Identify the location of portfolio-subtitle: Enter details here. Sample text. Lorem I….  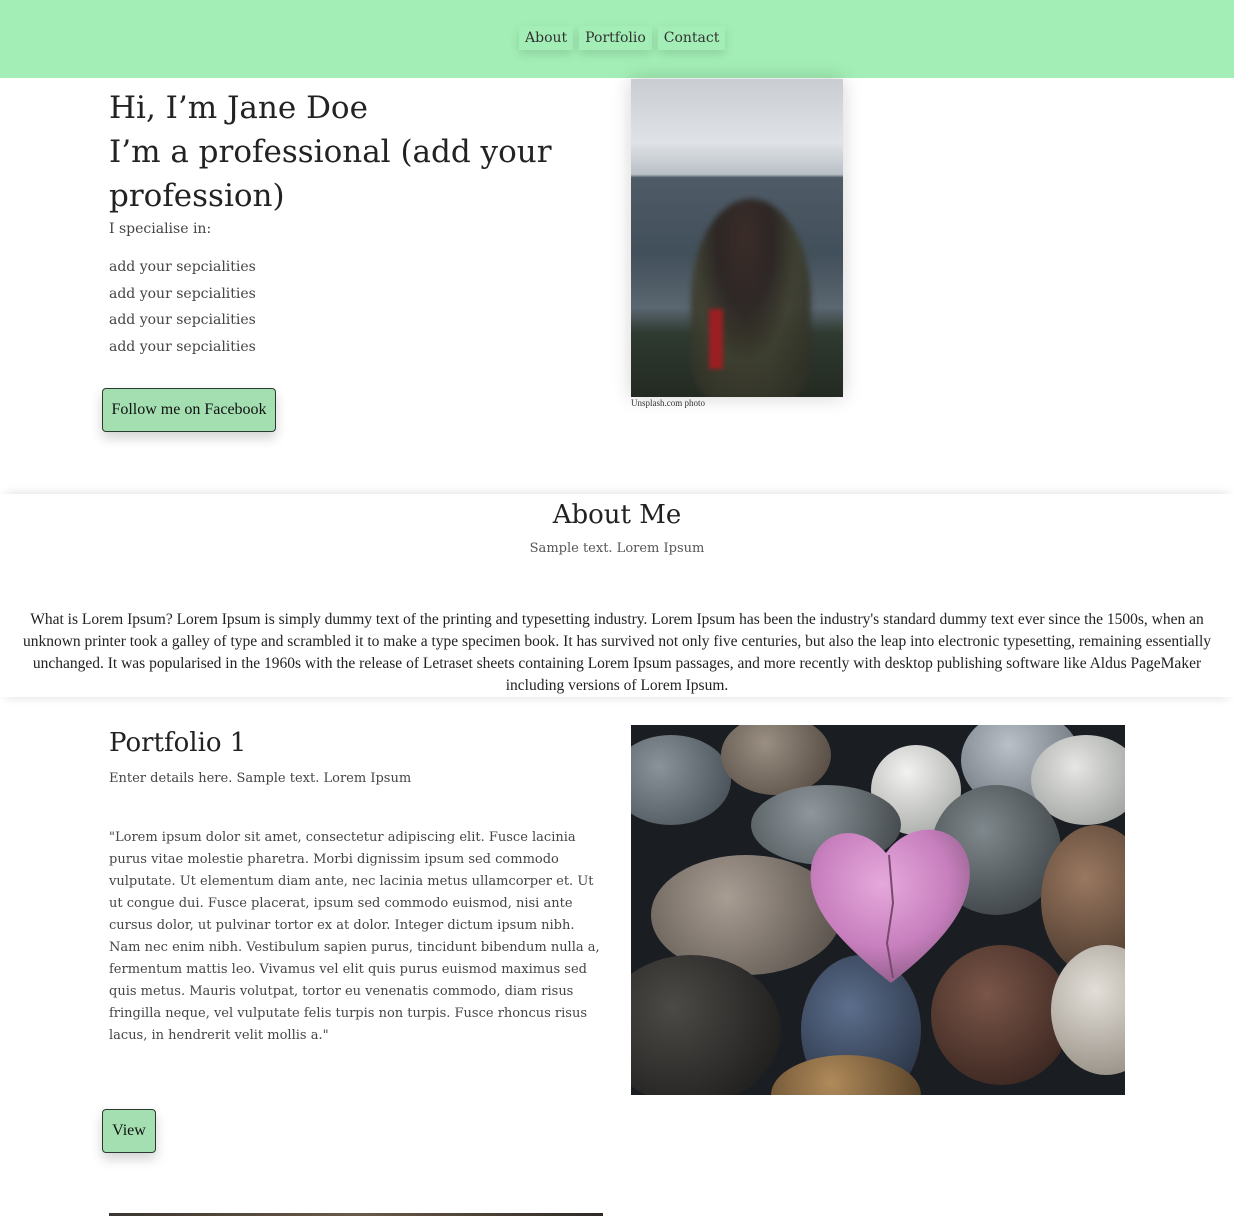
(260, 778).